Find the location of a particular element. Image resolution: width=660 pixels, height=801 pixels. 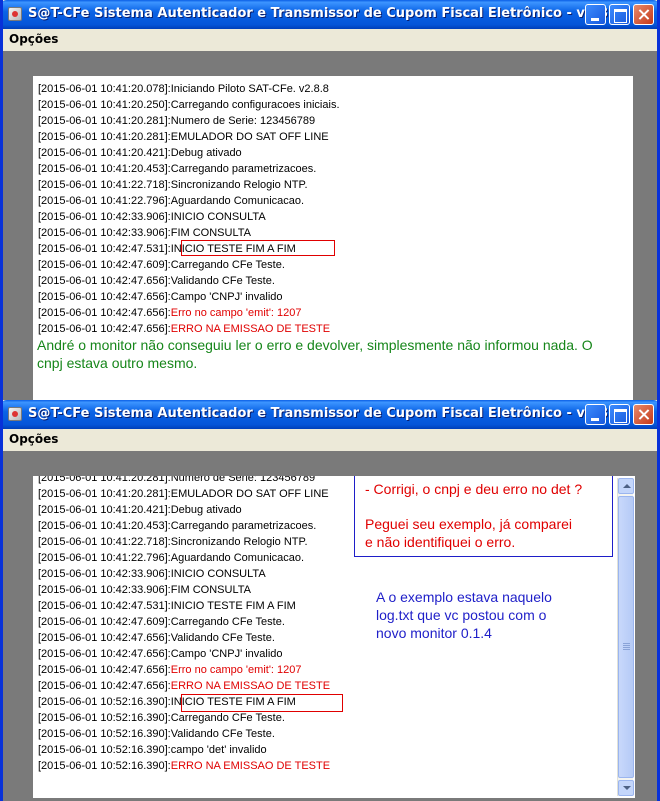

note-question: - Corrigi, o cnpj e deu erro no det ? is located at coordinates (474, 489).